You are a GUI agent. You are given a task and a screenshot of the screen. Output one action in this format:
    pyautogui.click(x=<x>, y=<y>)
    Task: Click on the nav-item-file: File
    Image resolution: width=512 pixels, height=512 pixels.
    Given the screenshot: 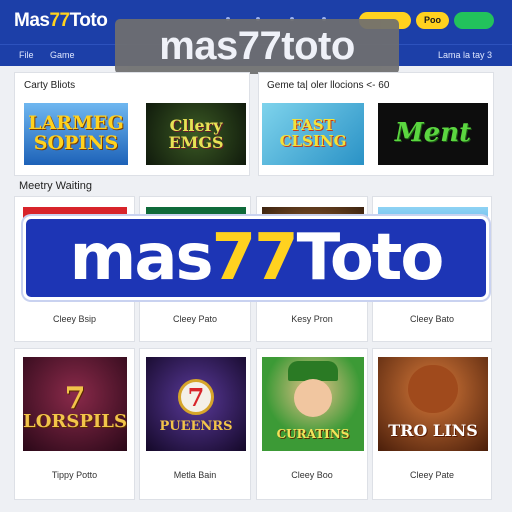 What is the action you would take?
    pyautogui.click(x=26, y=55)
    